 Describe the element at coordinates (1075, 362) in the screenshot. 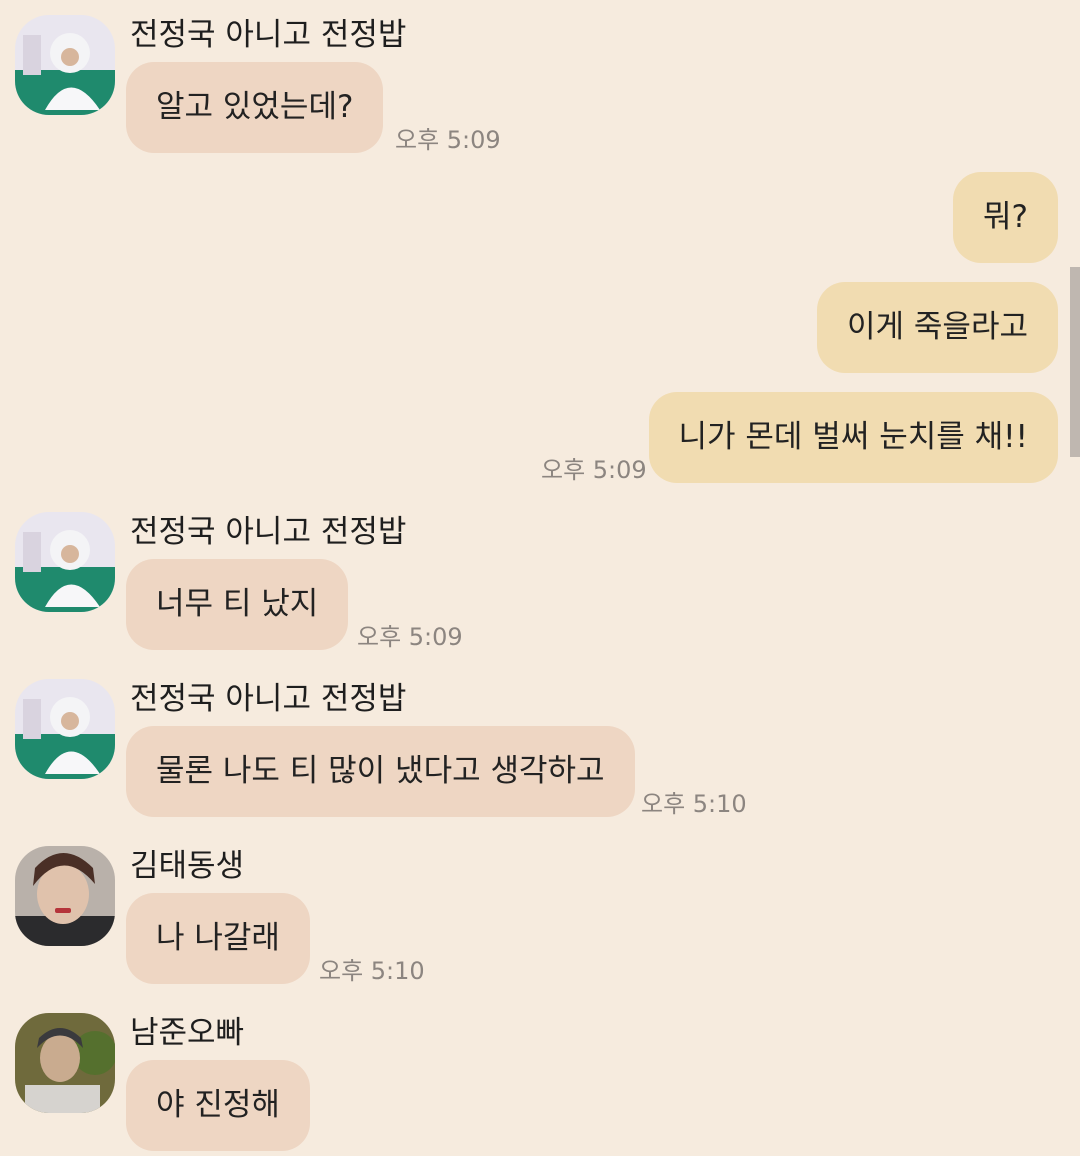

I see `scrollbar` at that location.